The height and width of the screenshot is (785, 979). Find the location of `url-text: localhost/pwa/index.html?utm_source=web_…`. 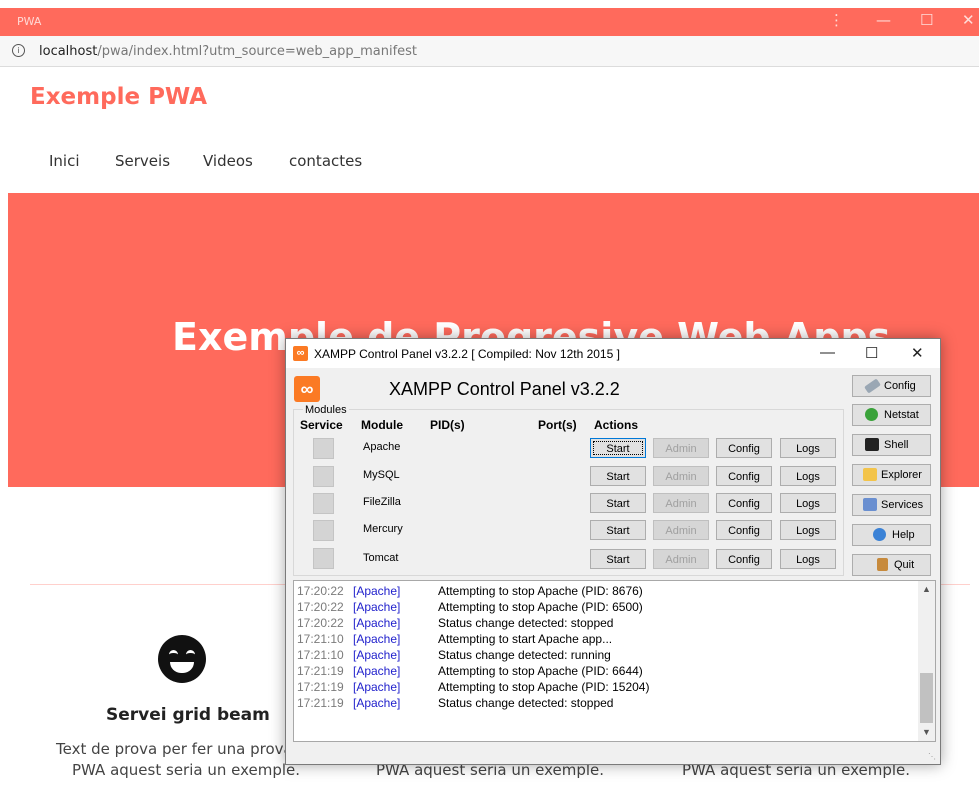

url-text: localhost/pwa/index.html?utm_source=web_… is located at coordinates (228, 51).